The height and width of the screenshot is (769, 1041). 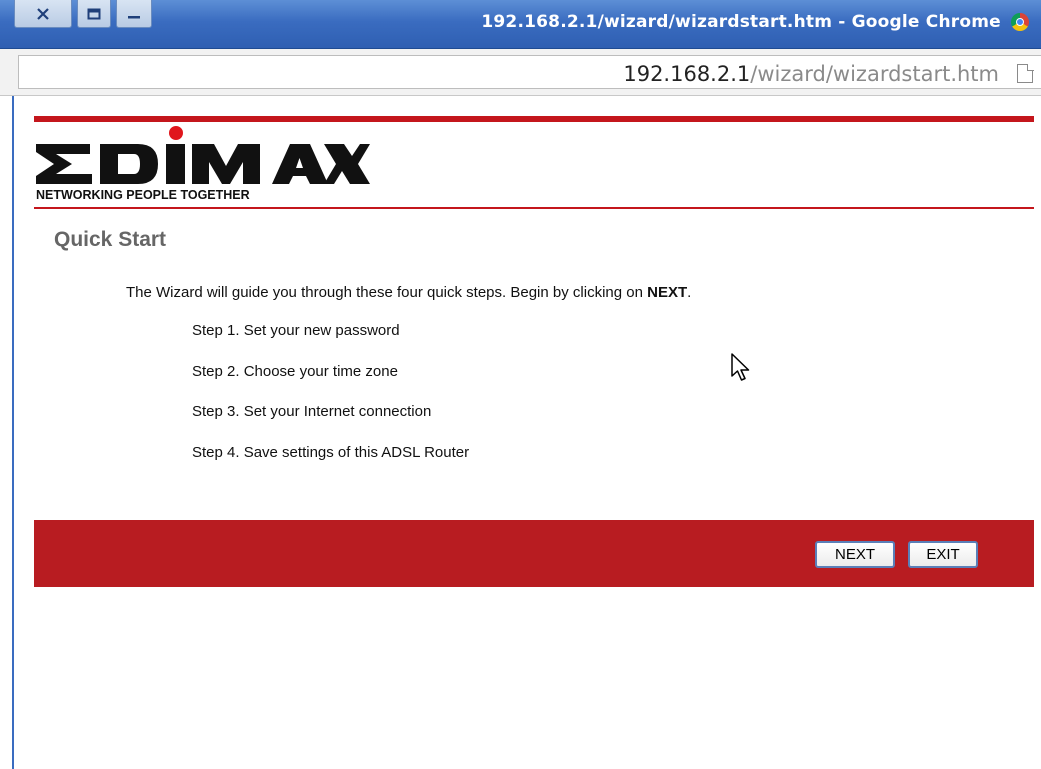 I want to click on edimax-logo: NETWORKING PEOPLE TOGETHER, so click(x=202, y=166).